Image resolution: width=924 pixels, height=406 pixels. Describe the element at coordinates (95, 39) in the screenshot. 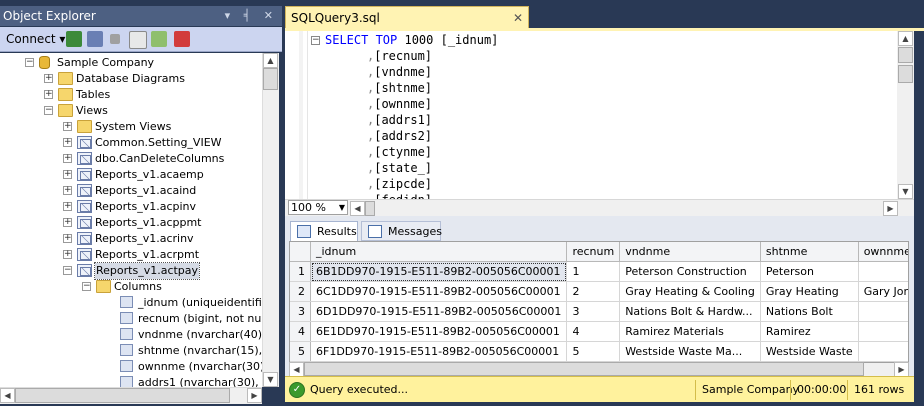

I see `disconnect-icon` at that location.